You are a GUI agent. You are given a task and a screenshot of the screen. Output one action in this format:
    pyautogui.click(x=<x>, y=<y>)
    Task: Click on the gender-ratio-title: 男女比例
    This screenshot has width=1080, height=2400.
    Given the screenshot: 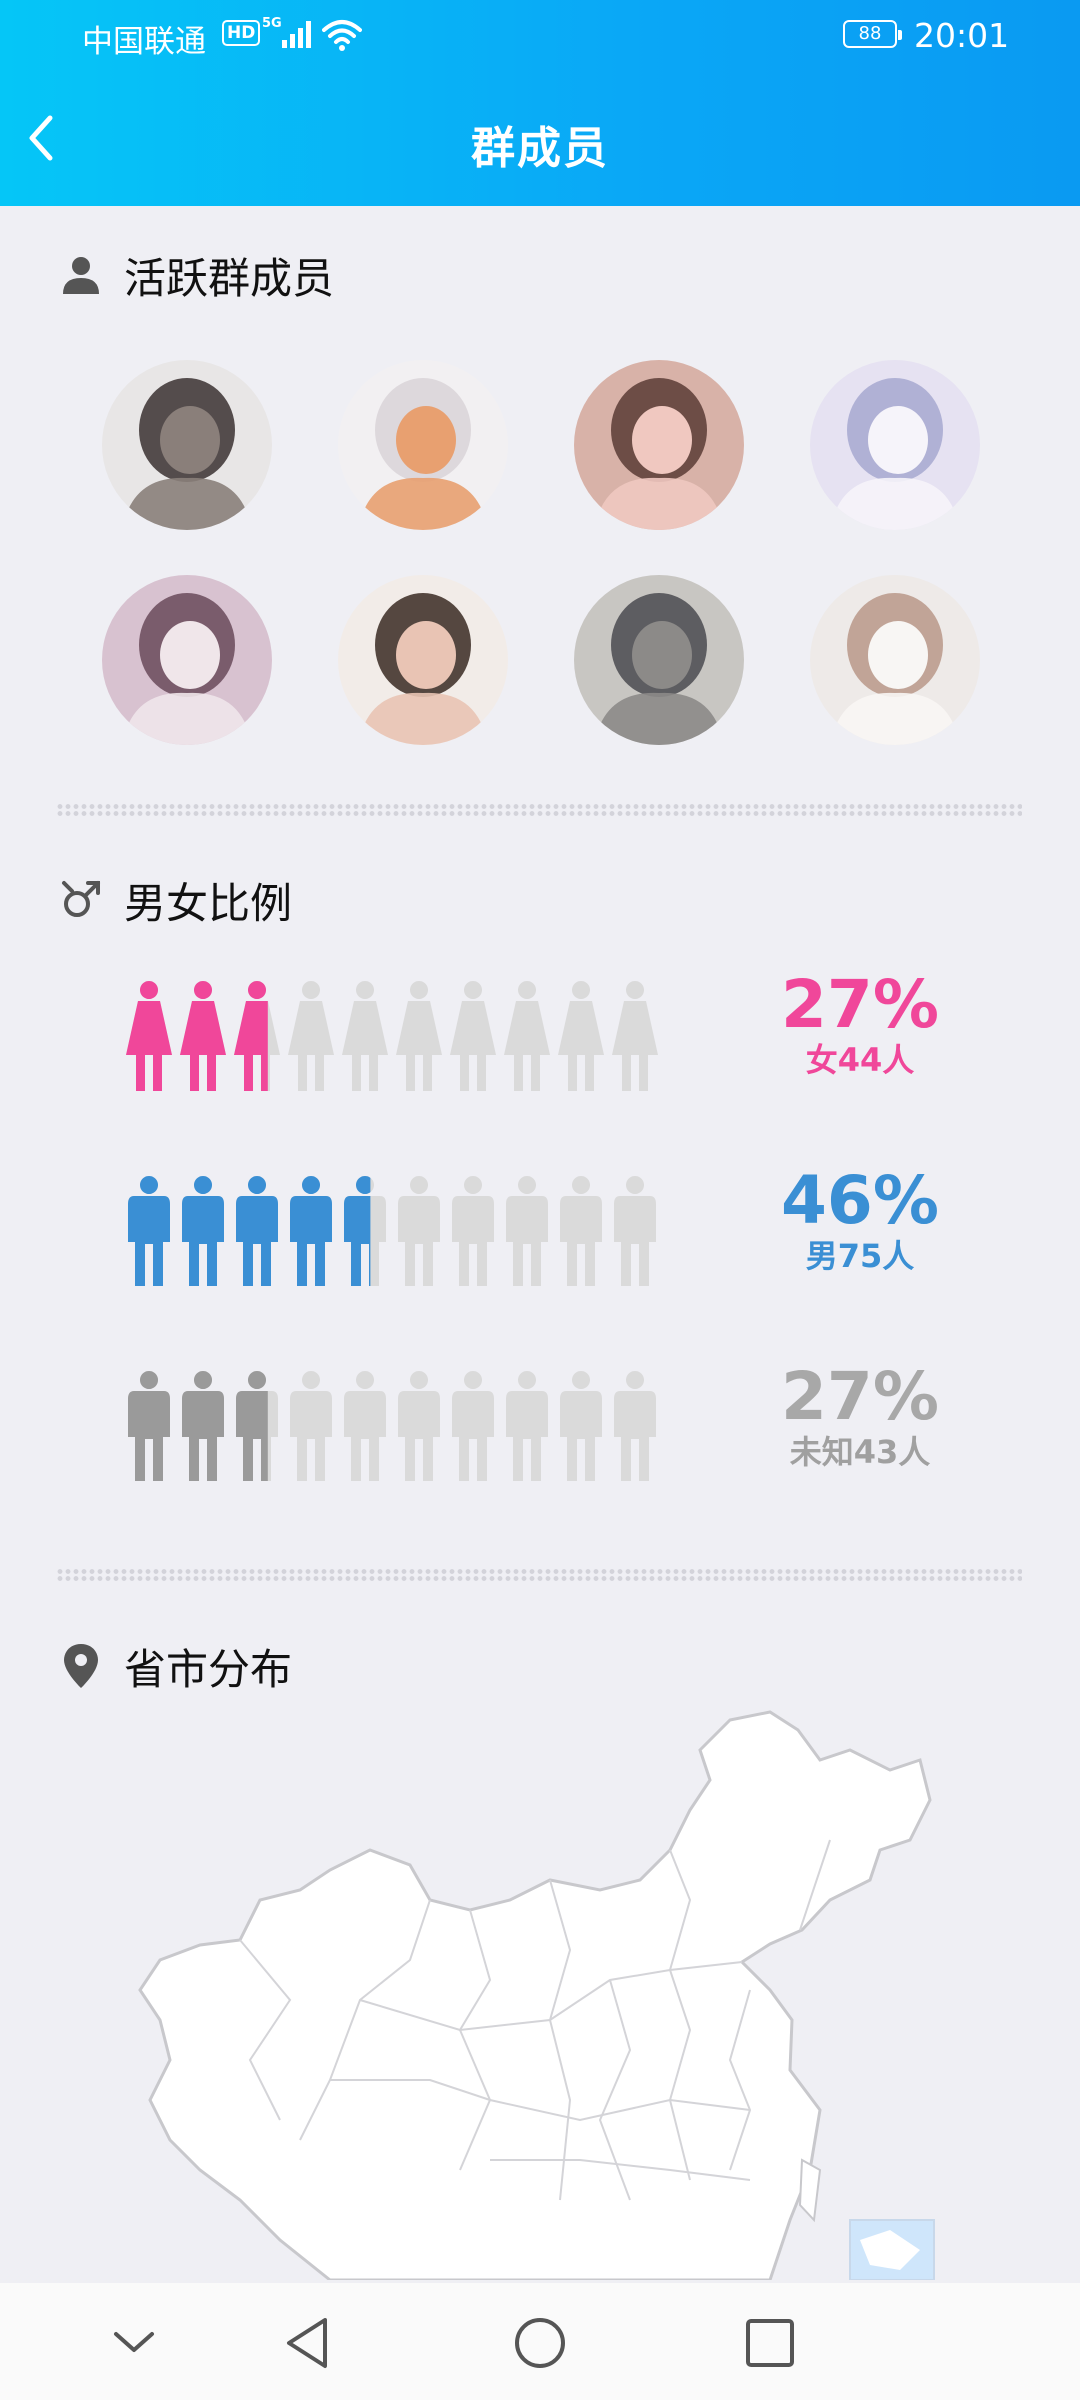 What is the action you would take?
    pyautogui.click(x=208, y=903)
    